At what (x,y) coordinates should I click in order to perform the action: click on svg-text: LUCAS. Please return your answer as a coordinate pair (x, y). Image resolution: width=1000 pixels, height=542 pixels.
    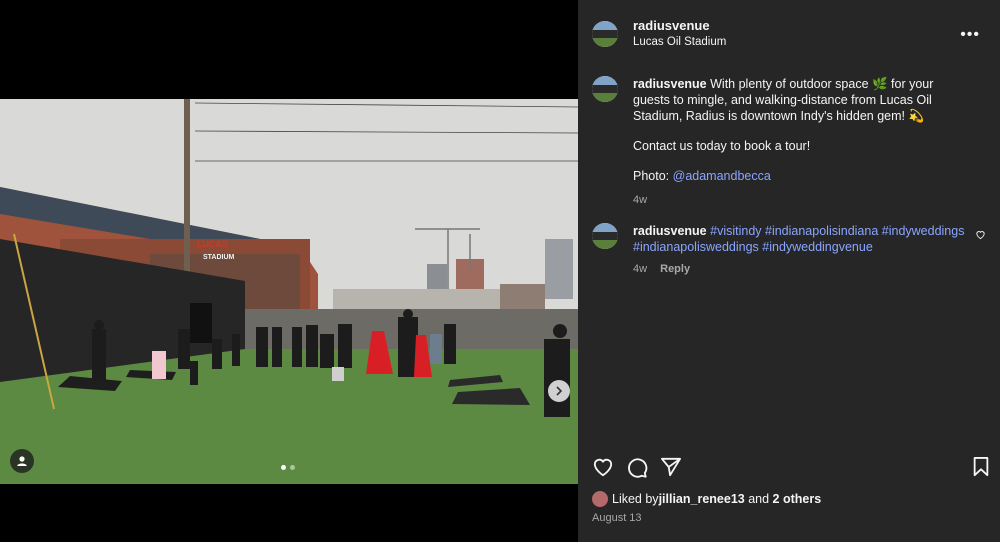
    Looking at the image, I should click on (212, 244).